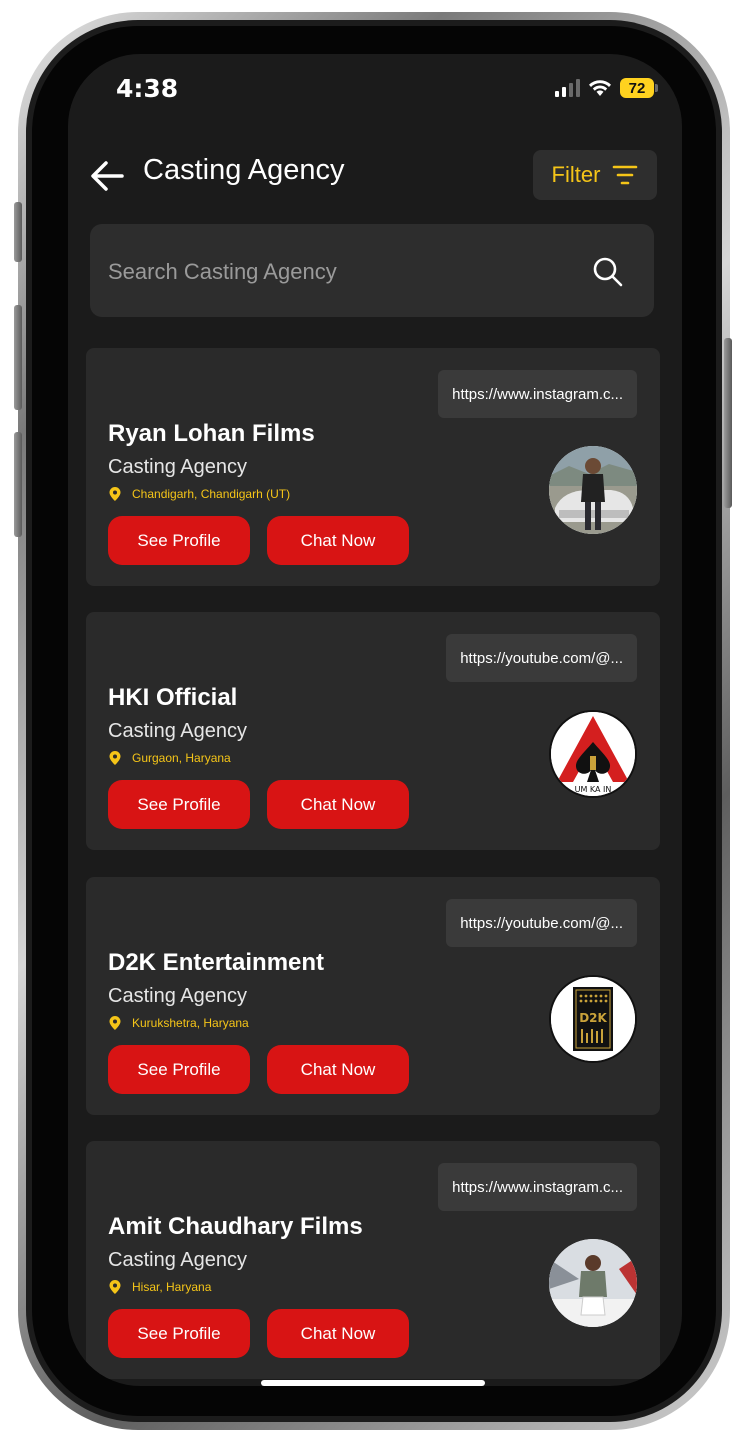  I want to click on logo-text: D2K, so click(593, 1018).